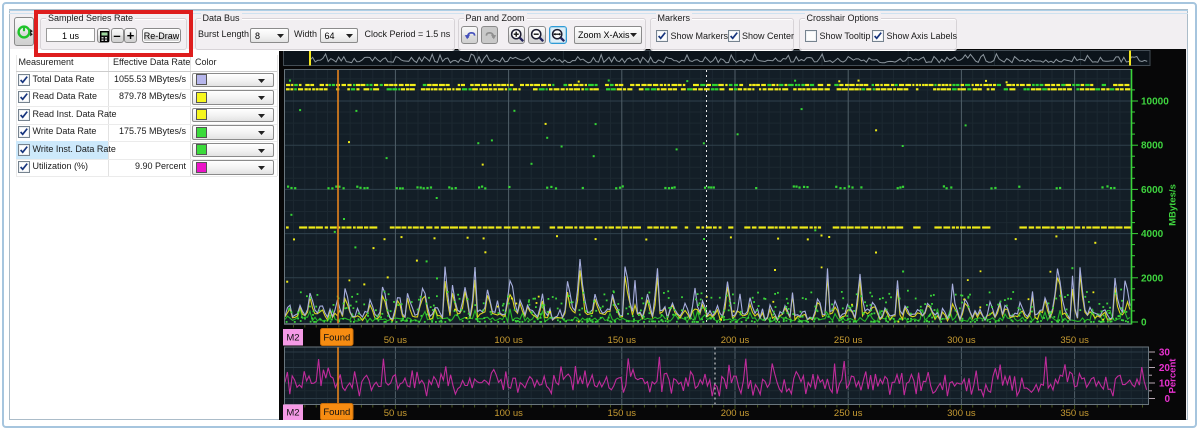 This screenshot has width=1200, height=430. I want to click on svg-text: 30, so click(1165, 353).